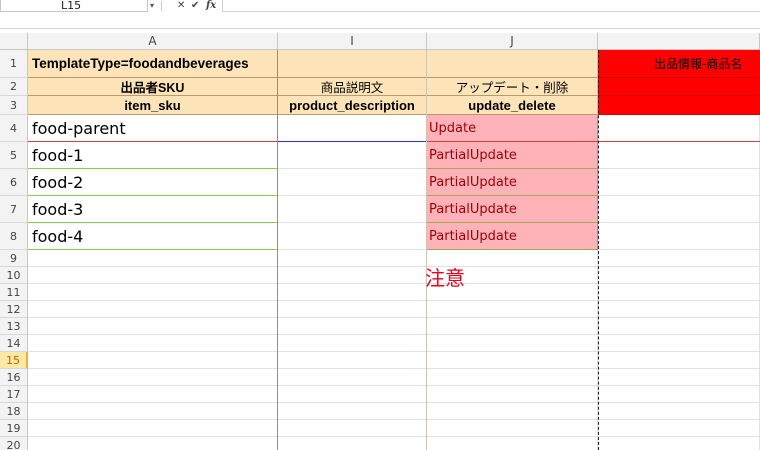  What do you see at coordinates (512, 87) in the screenshot?
I see `cell-j2-label-jp: アップデート・削除` at bounding box center [512, 87].